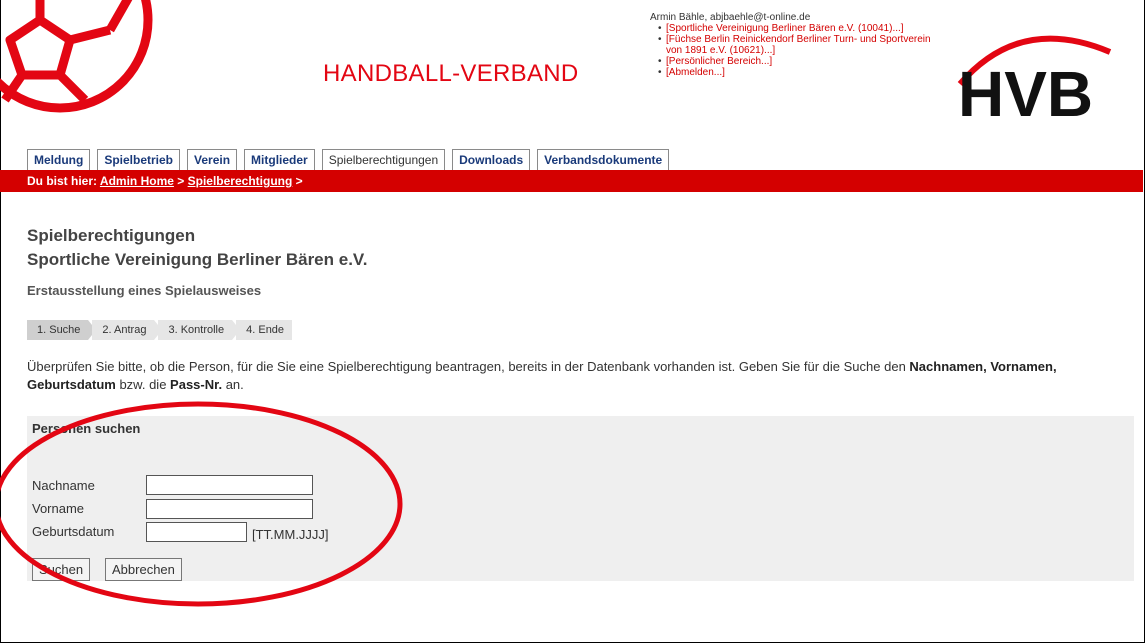  Describe the element at coordinates (73, 531) in the screenshot. I see `birthdate-label: Geburtsdatum` at that location.